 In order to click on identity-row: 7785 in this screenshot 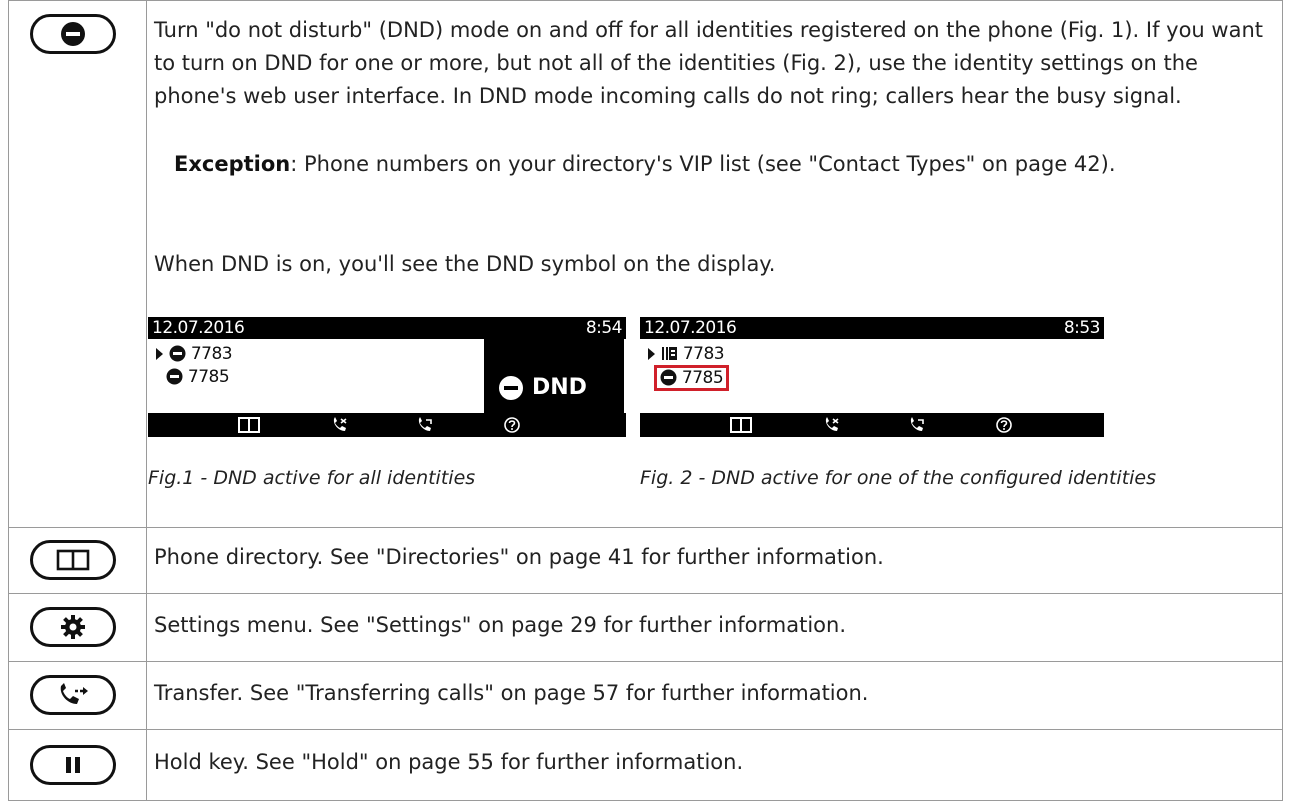, I will do `click(198, 377)`.